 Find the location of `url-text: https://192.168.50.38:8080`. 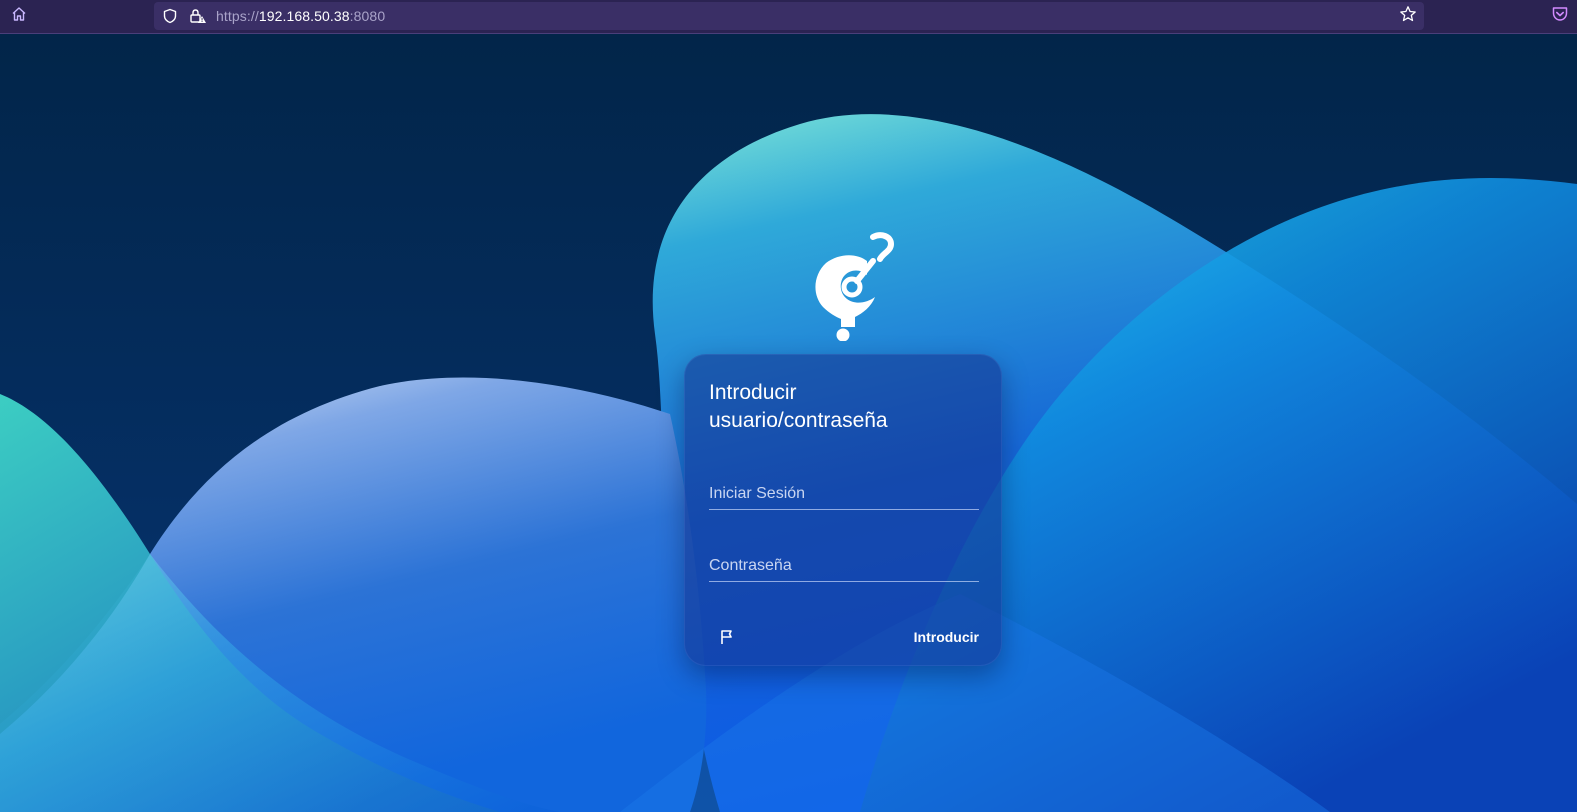

url-text: https://192.168.50.38:8080 is located at coordinates (300, 16).